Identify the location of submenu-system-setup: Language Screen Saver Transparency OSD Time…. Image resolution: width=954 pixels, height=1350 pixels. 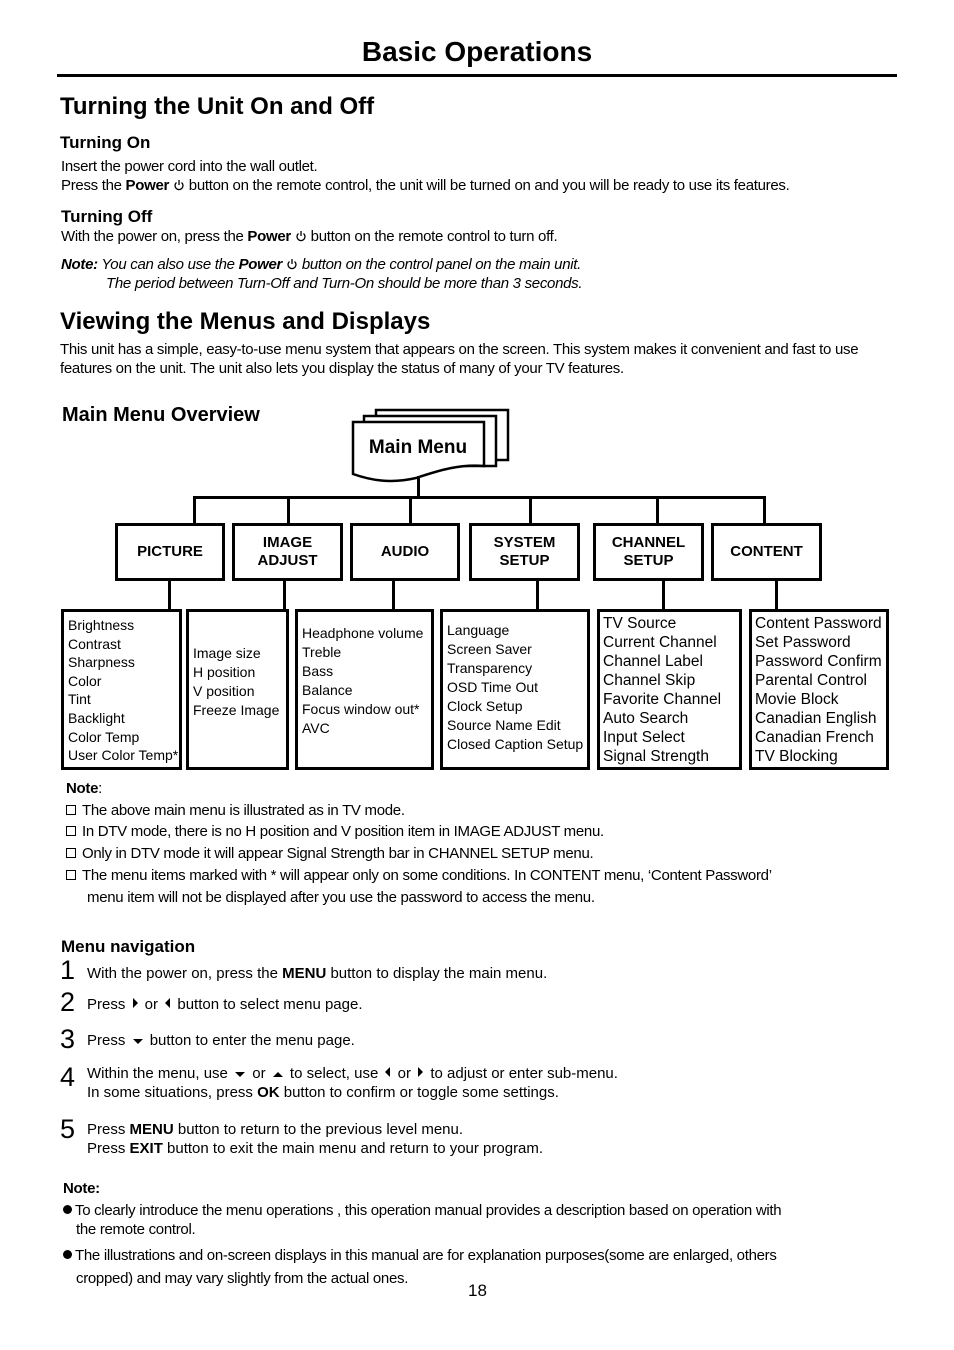
(515, 689).